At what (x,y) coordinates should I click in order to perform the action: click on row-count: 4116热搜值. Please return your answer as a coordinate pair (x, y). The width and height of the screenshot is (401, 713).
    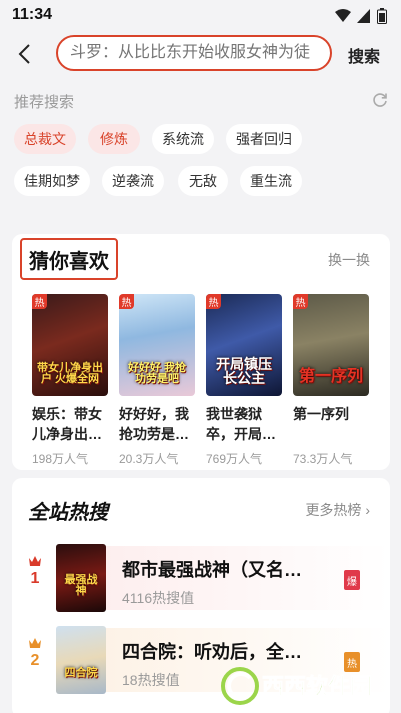
    Looking at the image, I should click on (158, 598).